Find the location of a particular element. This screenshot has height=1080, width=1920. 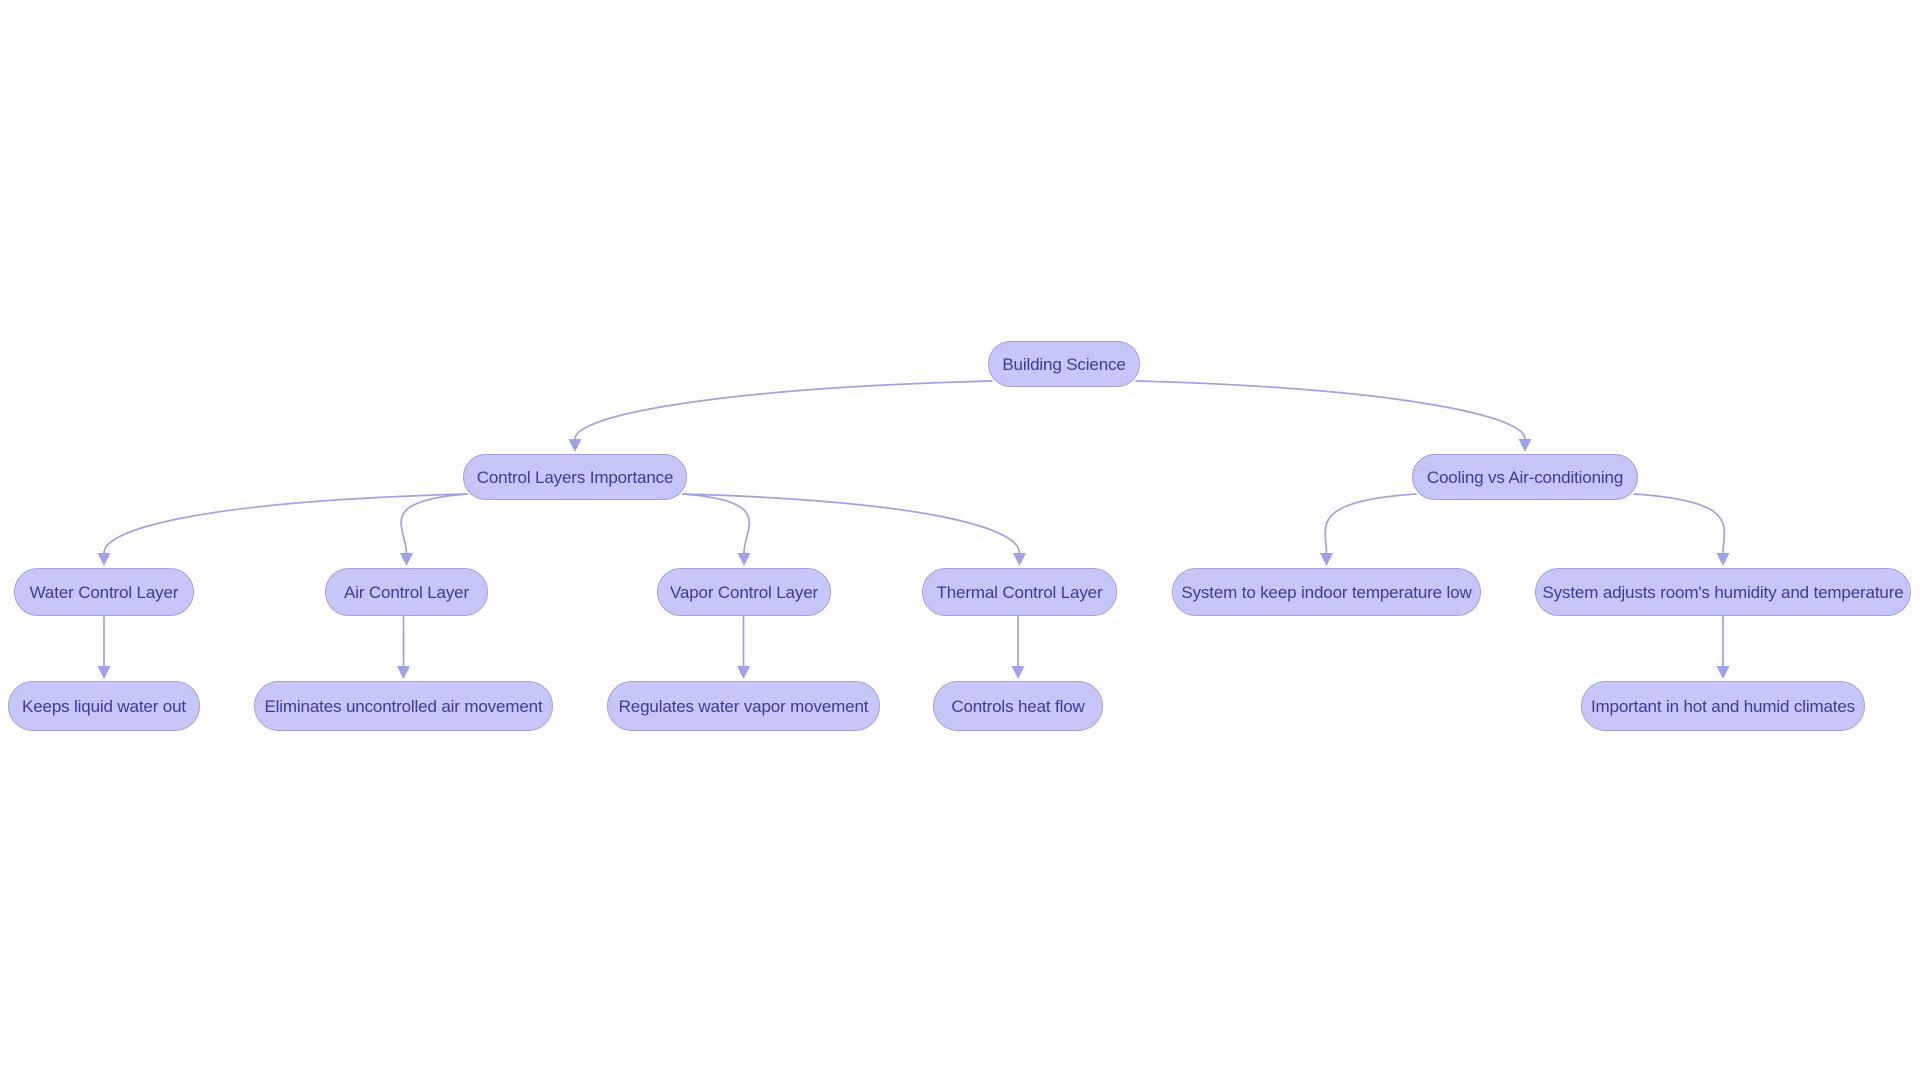

flowchart-node: Water Control Layer is located at coordinates (104, 592).